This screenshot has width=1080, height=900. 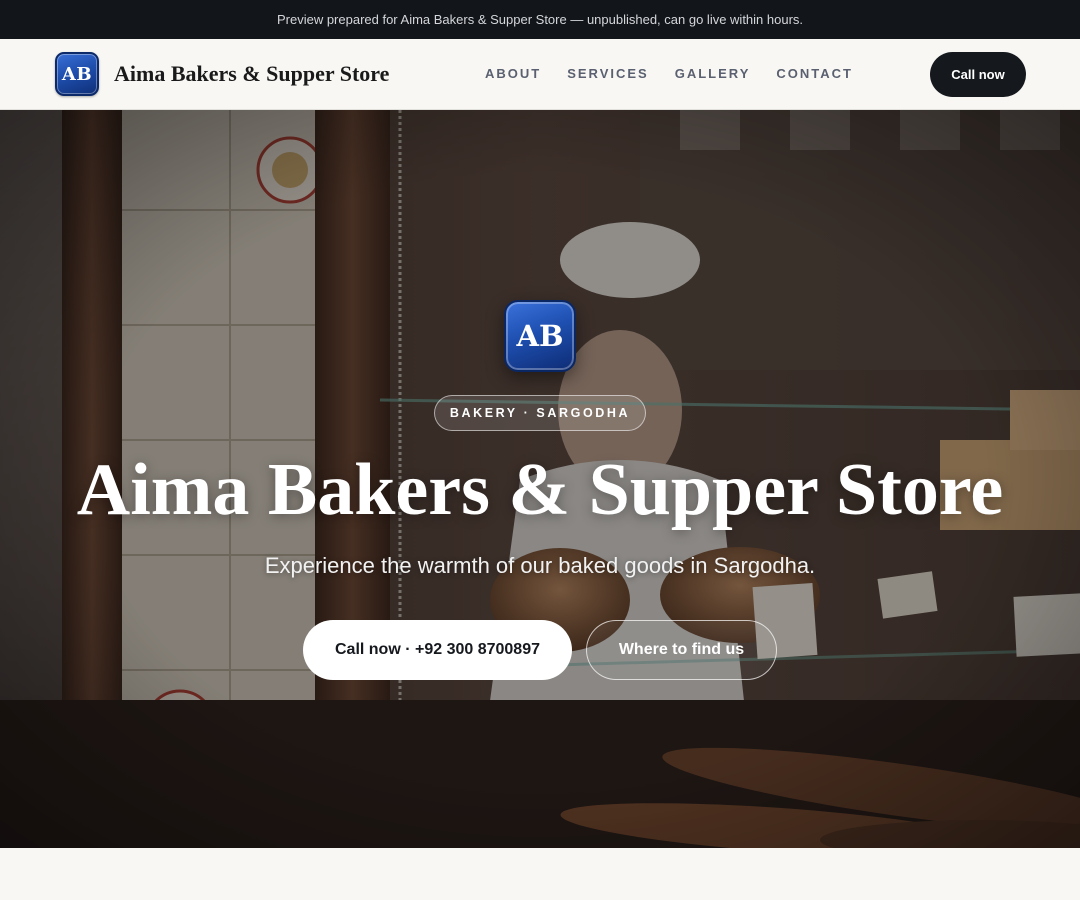 I want to click on nav-link-about: ABOUT, so click(x=513, y=73).